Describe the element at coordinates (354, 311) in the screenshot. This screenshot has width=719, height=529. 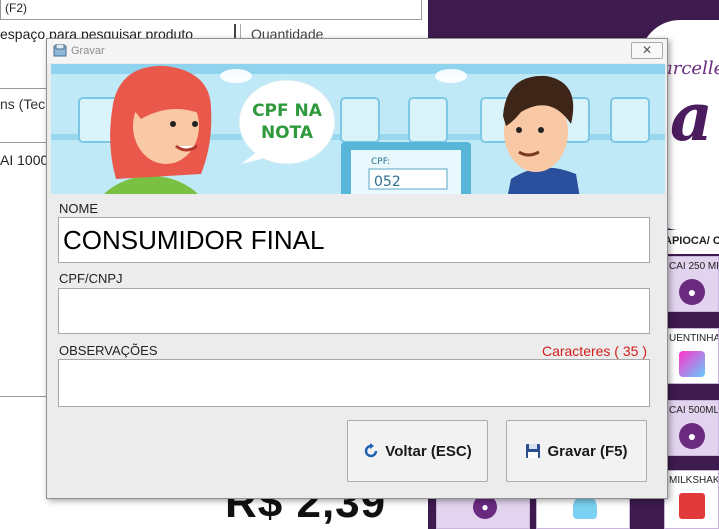
I see `cpf-cnpj-input` at that location.